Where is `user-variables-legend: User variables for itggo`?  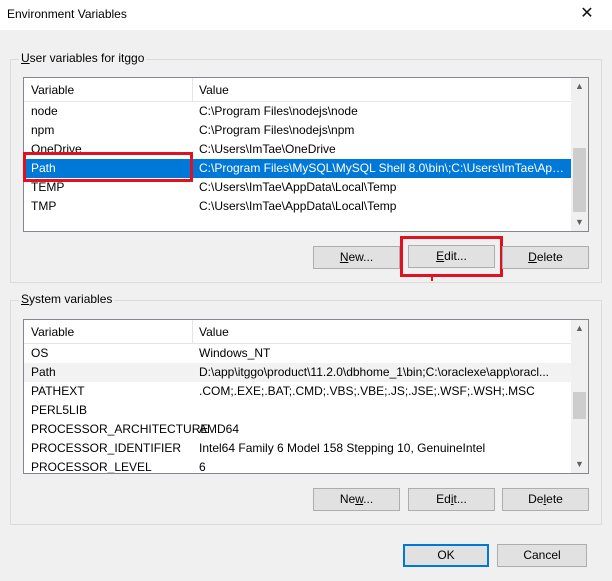
user-variables-legend: User variables for itggo is located at coordinates (83, 58).